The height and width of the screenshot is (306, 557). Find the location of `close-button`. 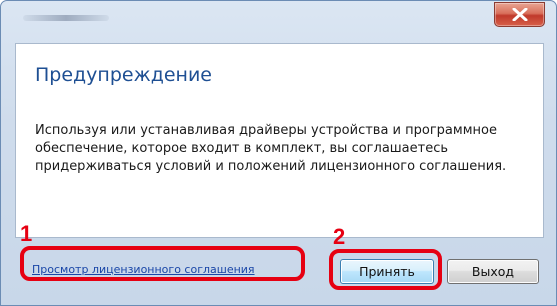

close-button is located at coordinates (519, 14).